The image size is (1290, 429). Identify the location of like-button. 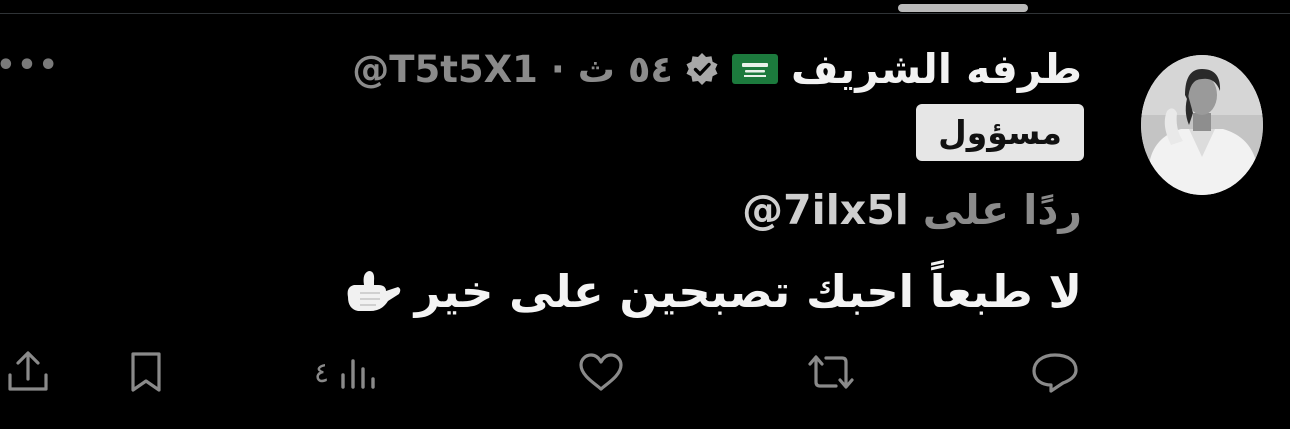
(601, 372).